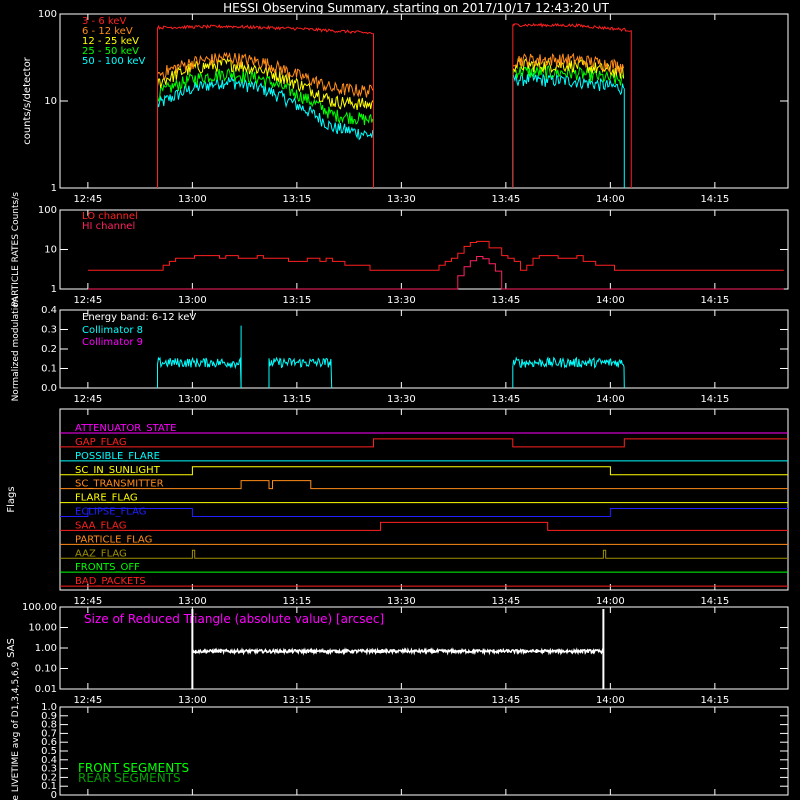 Image resolution: width=800 pixels, height=800 pixels. I want to click on series-3-line, so click(265, 97).